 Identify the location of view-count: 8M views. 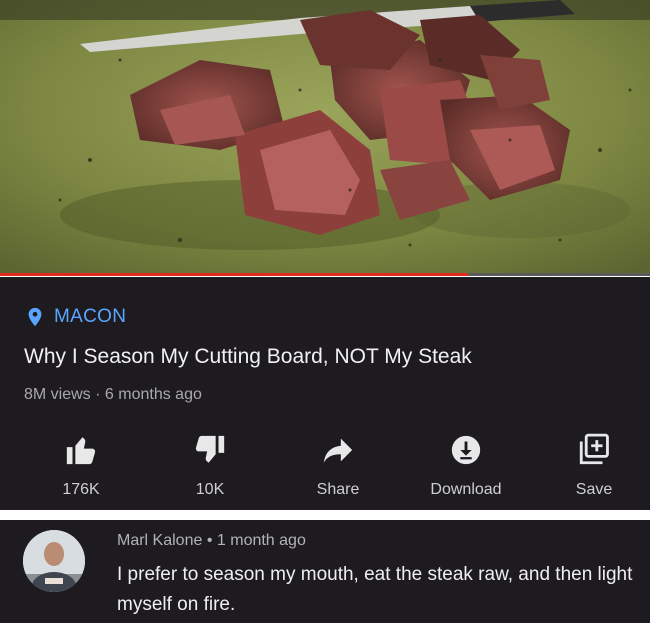
(57, 394).